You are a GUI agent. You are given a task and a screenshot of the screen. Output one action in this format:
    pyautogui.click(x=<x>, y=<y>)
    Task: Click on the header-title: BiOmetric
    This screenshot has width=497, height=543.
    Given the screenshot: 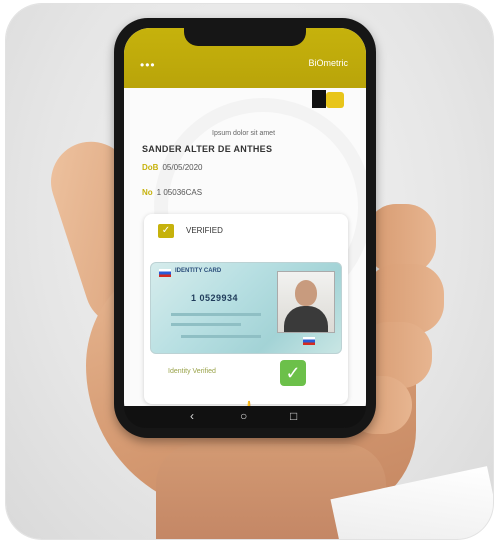 What is the action you would take?
    pyautogui.click(x=328, y=63)
    